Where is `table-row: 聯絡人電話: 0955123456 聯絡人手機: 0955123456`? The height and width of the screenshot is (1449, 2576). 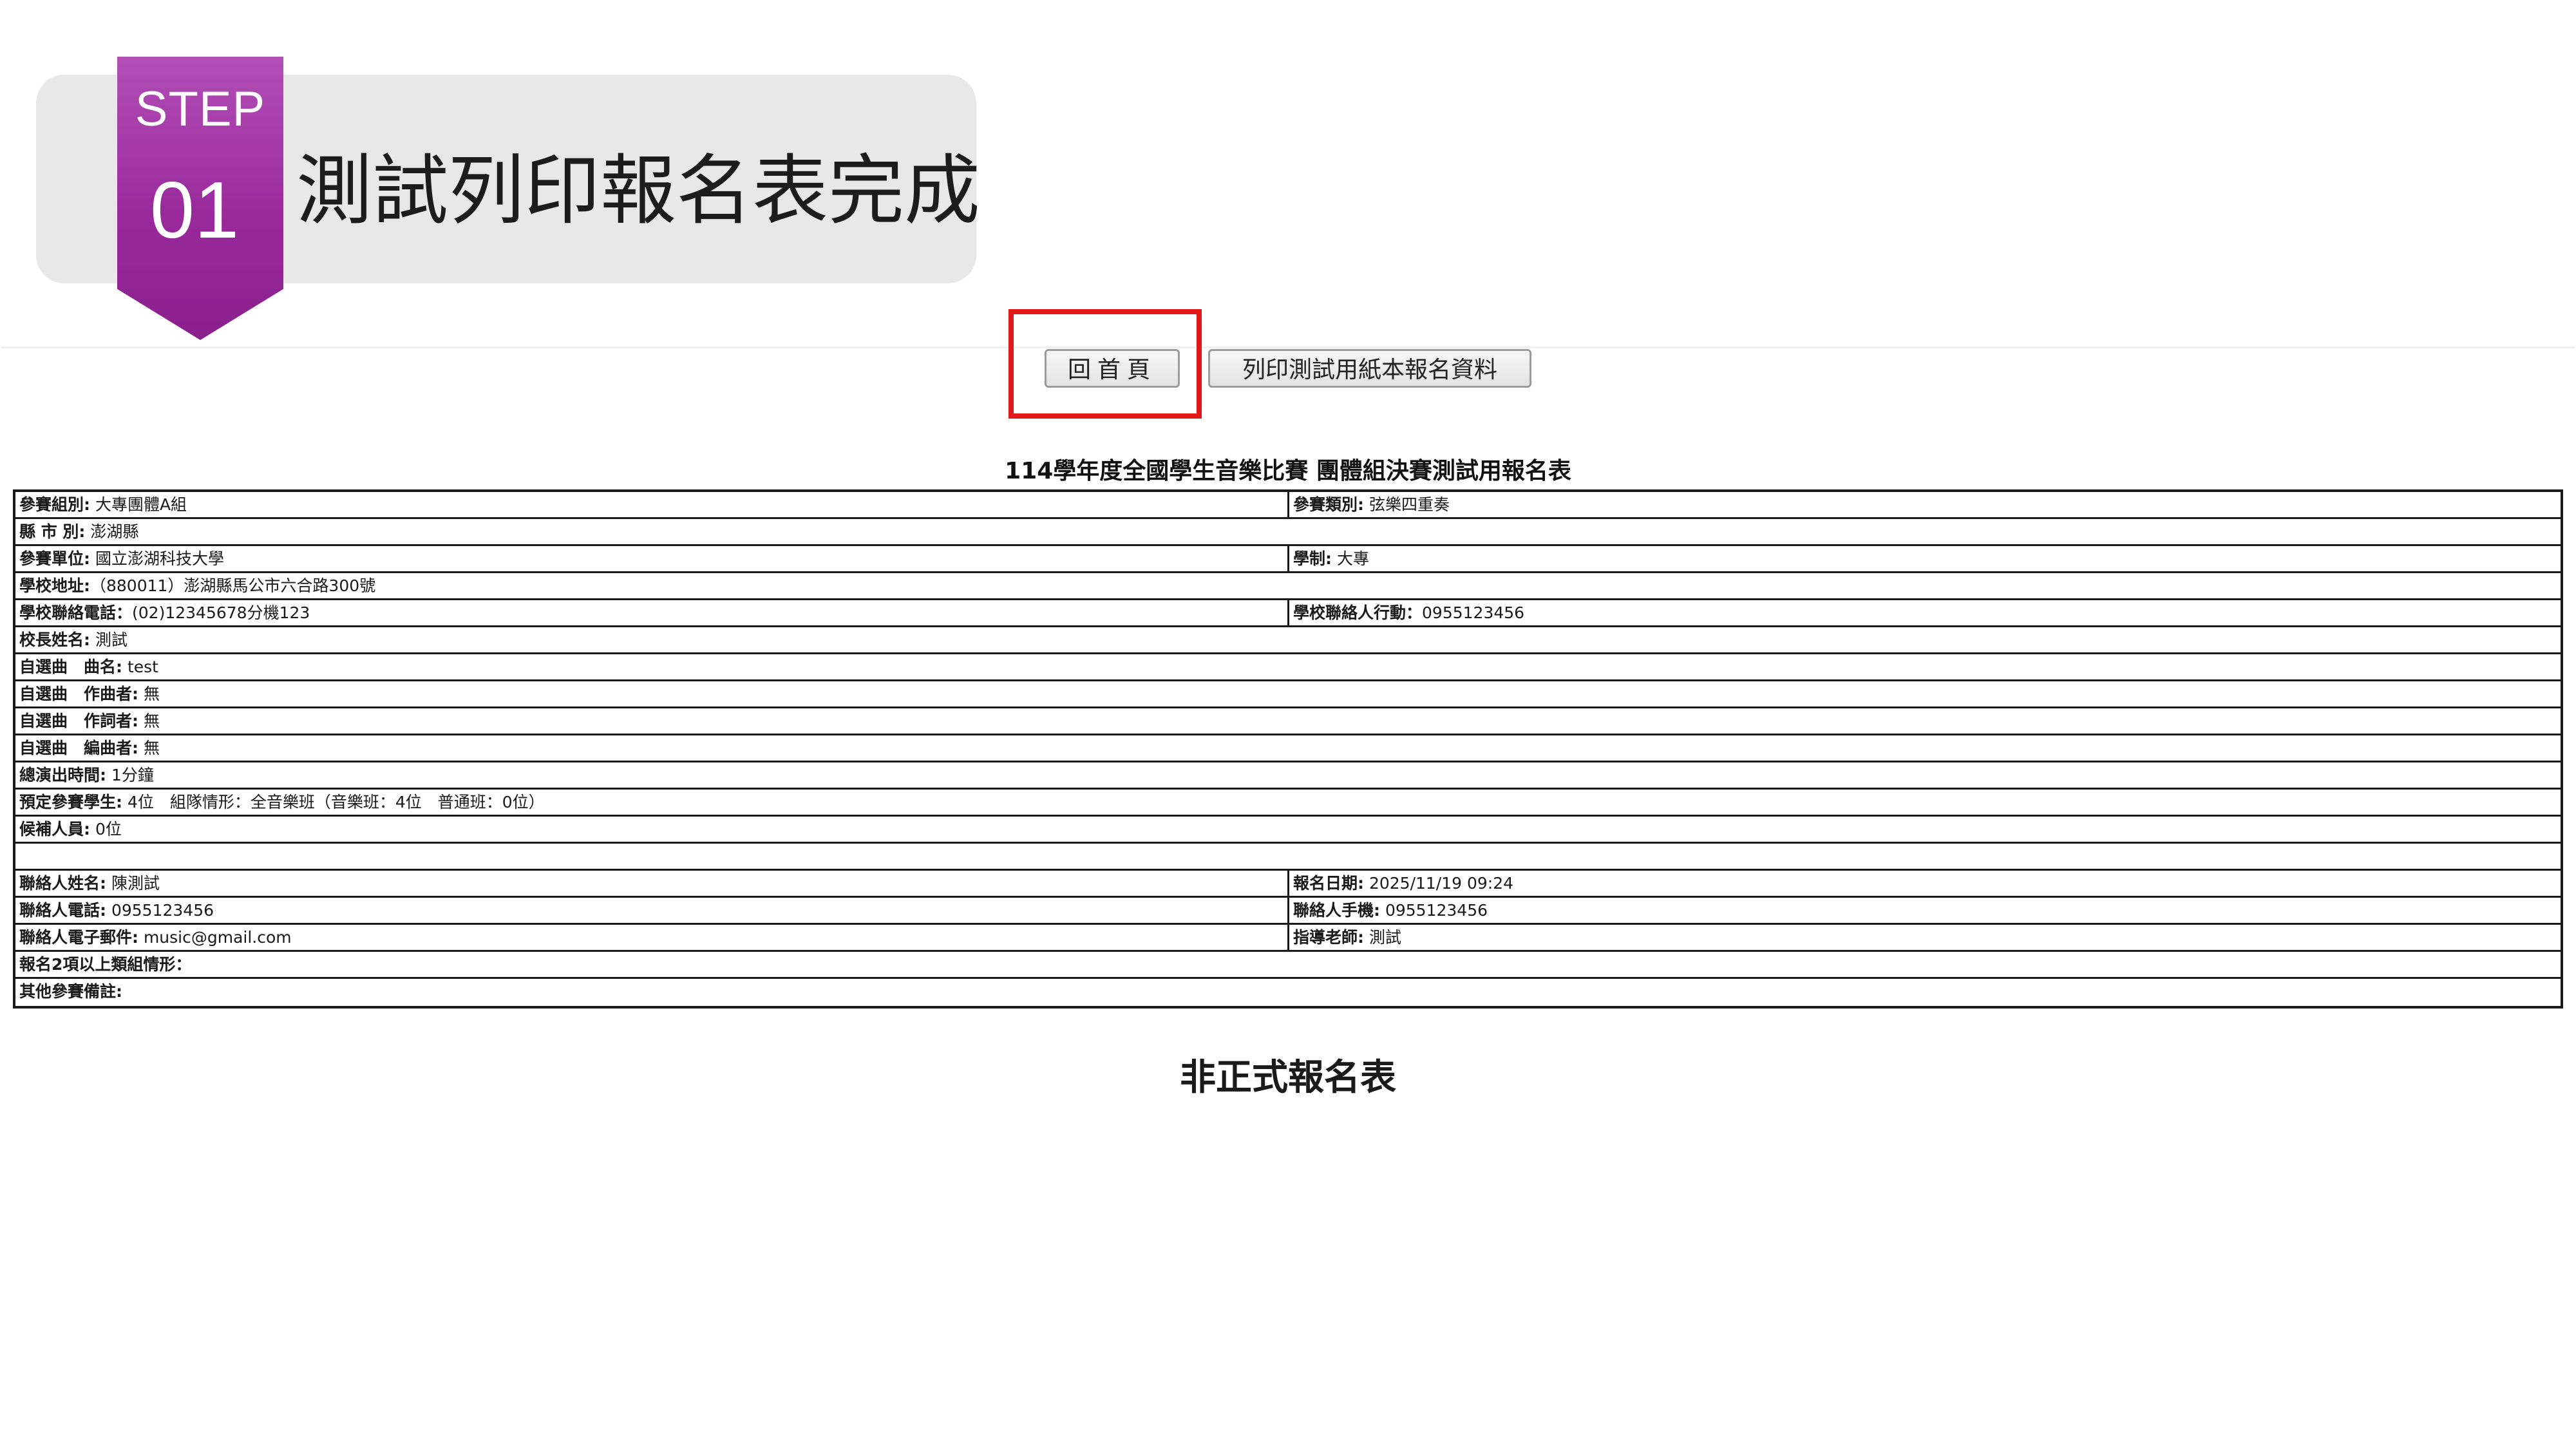 table-row: 聯絡人電話: 0955123456 聯絡人手機: 0955123456 is located at coordinates (1288, 911).